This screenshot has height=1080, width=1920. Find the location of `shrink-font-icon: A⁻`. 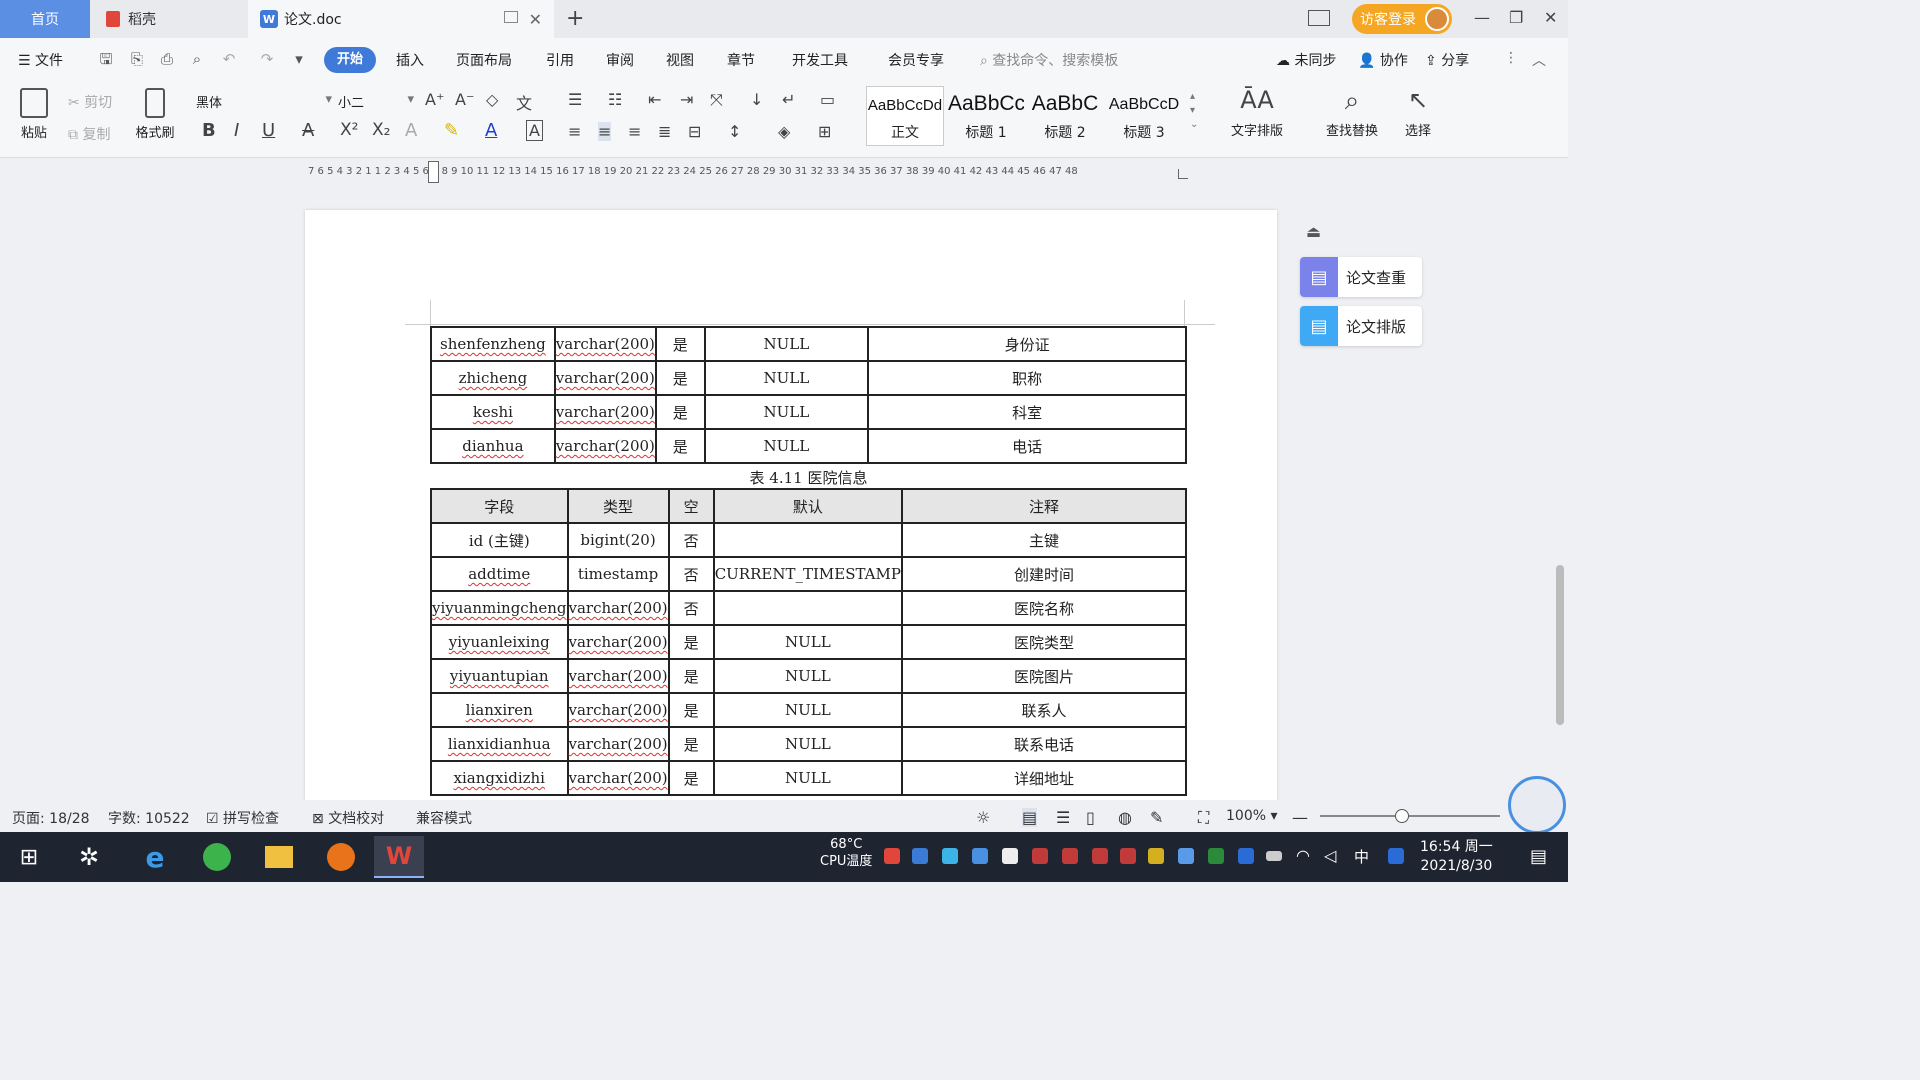

shrink-font-icon: A⁻ is located at coordinates (464, 99).